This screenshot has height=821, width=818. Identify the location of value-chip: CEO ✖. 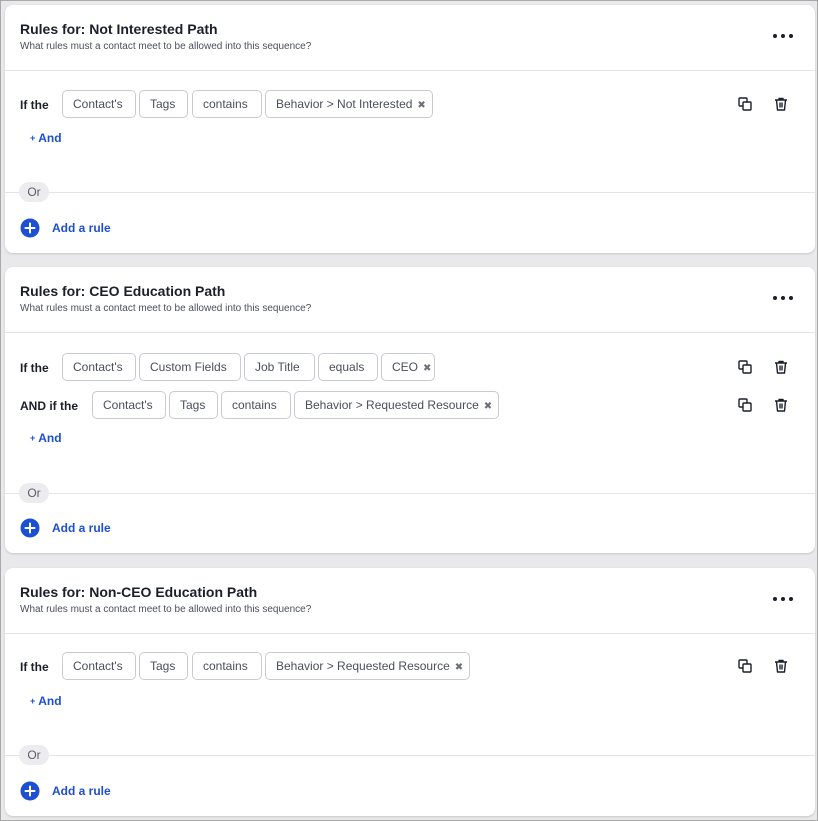
(408, 367).